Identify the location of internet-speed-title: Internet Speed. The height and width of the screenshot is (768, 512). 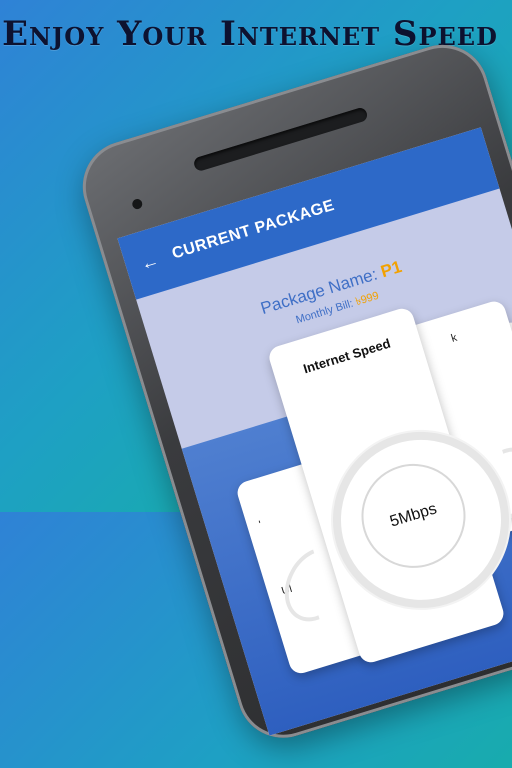
(347, 356).